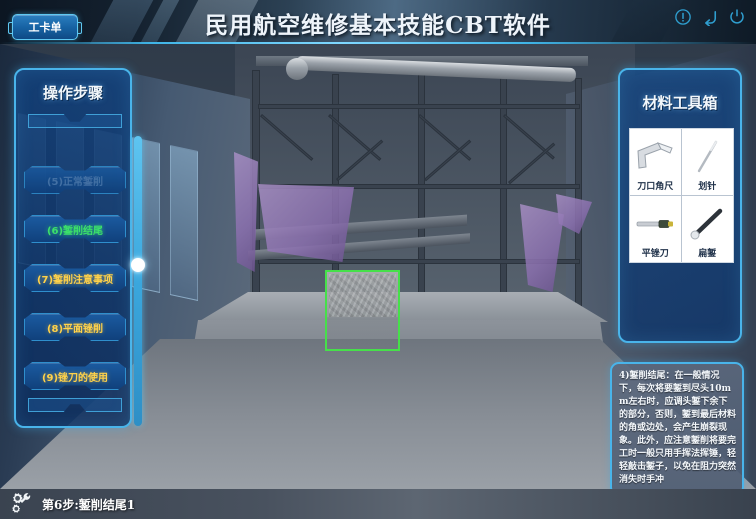  Describe the element at coordinates (378, 43) in the screenshot. I see `titlebar-underline` at that location.